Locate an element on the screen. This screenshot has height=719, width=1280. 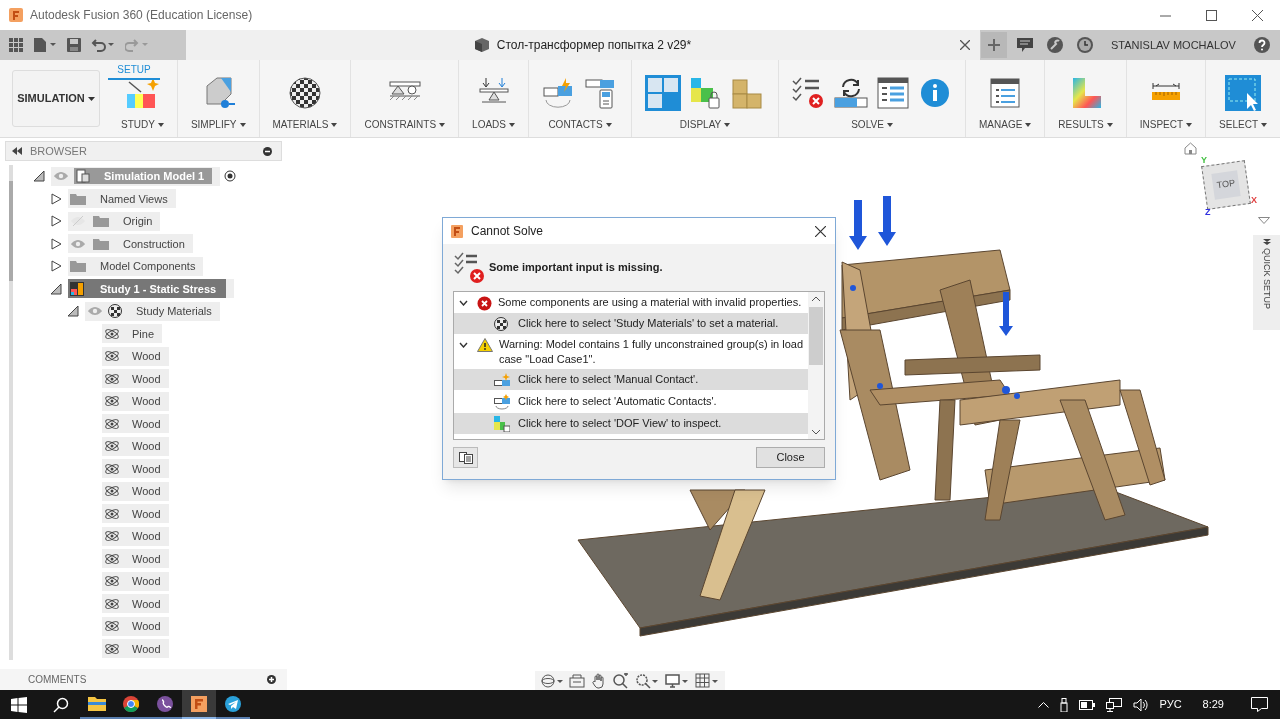
close-button: Close is located at coordinates (790, 457).